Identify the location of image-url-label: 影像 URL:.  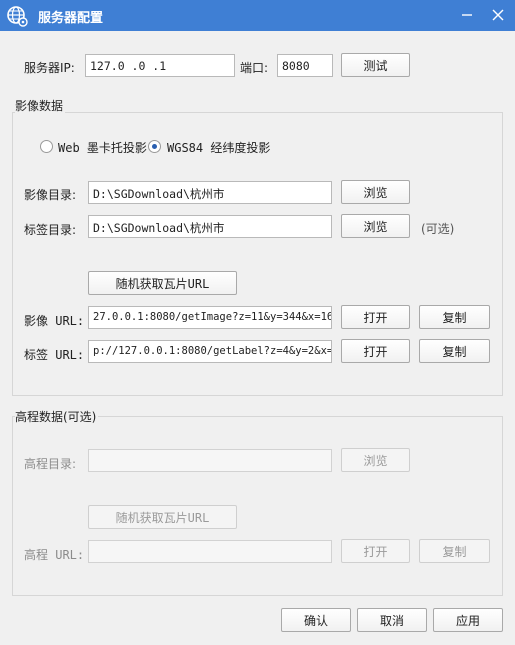
(54, 321).